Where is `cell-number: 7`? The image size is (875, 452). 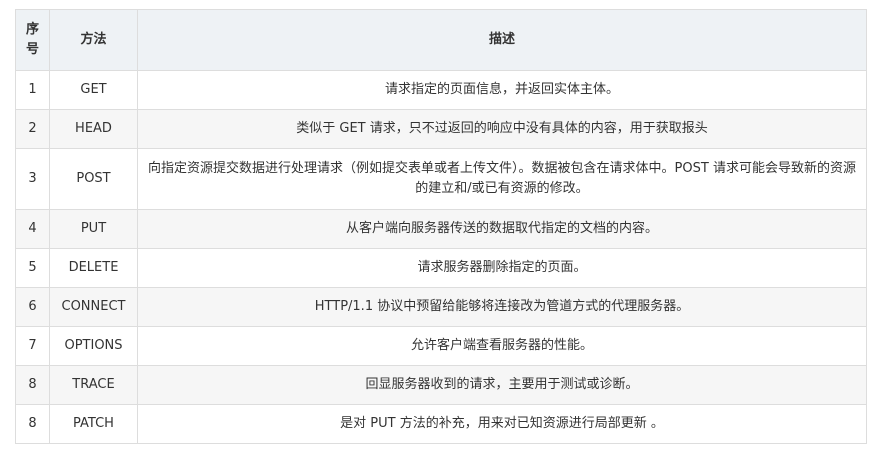 cell-number: 7 is located at coordinates (32, 346).